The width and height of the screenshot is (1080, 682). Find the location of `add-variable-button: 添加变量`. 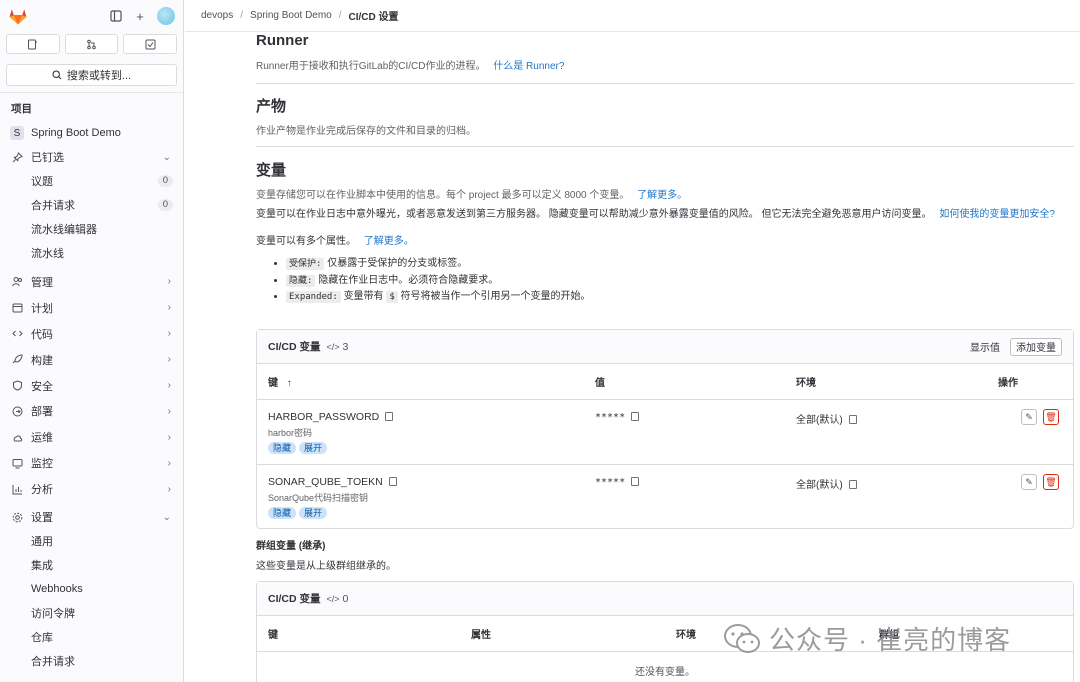

add-variable-button: 添加变量 is located at coordinates (1036, 347).